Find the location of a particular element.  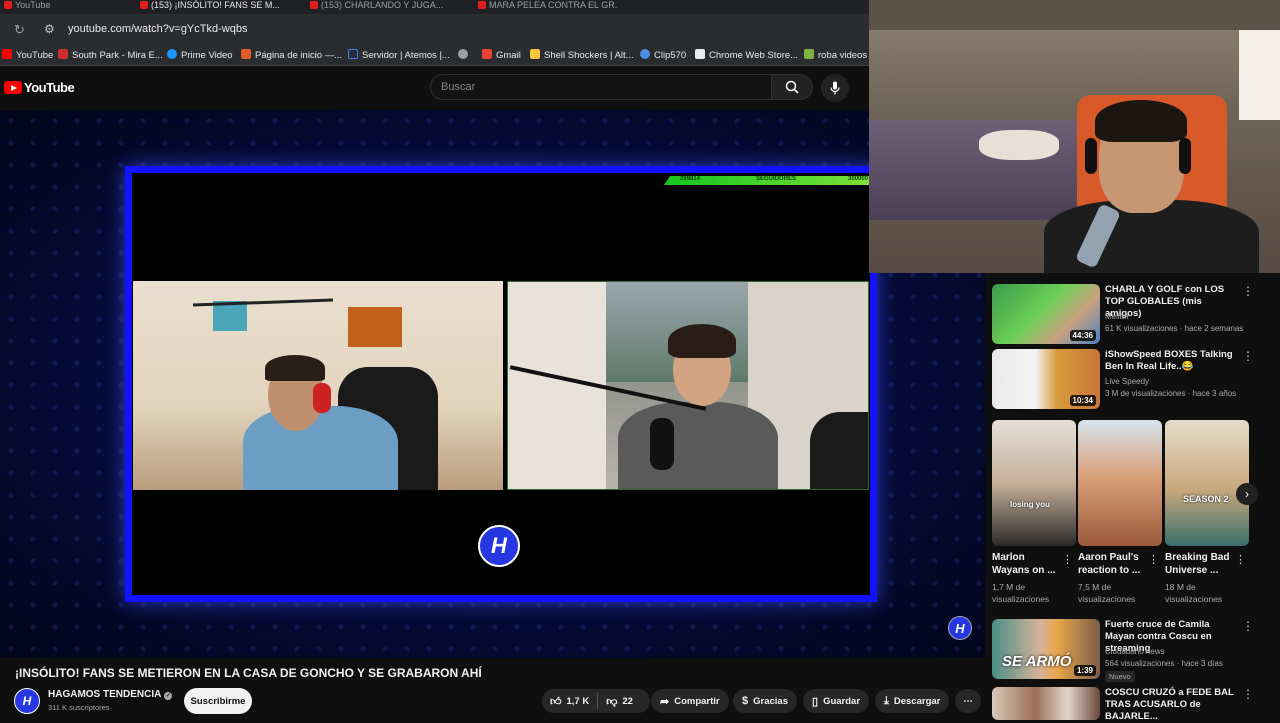

short-views: 18 M de visualizaciones is located at coordinates (1194, 593).